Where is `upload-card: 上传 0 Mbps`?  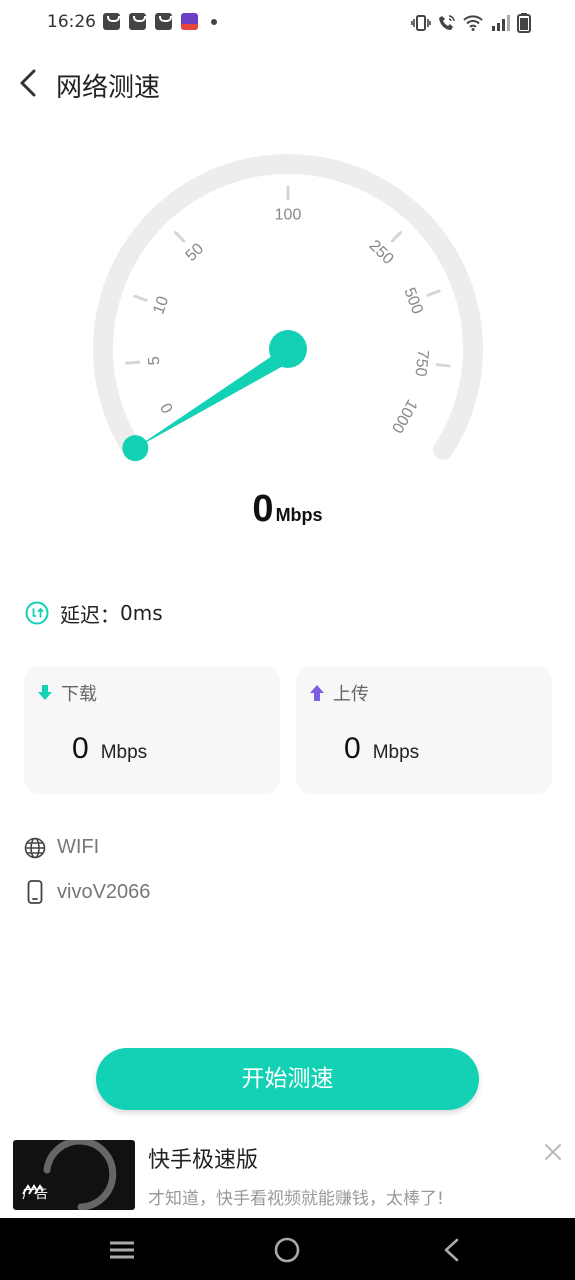 upload-card: 上传 0 Mbps is located at coordinates (424, 730).